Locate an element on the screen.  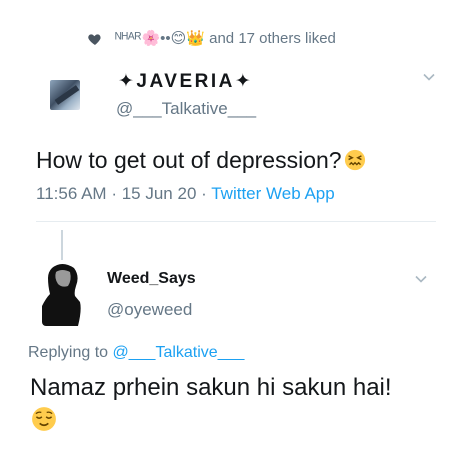
tweet-date: 15 Jun 20 is located at coordinates (159, 193).